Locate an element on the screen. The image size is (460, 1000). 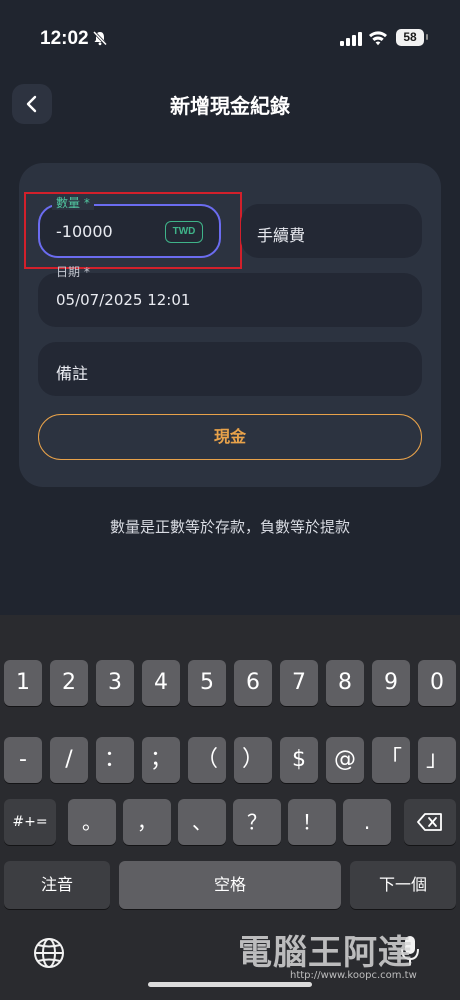
battery-indicator: 58 is located at coordinates (410, 37).